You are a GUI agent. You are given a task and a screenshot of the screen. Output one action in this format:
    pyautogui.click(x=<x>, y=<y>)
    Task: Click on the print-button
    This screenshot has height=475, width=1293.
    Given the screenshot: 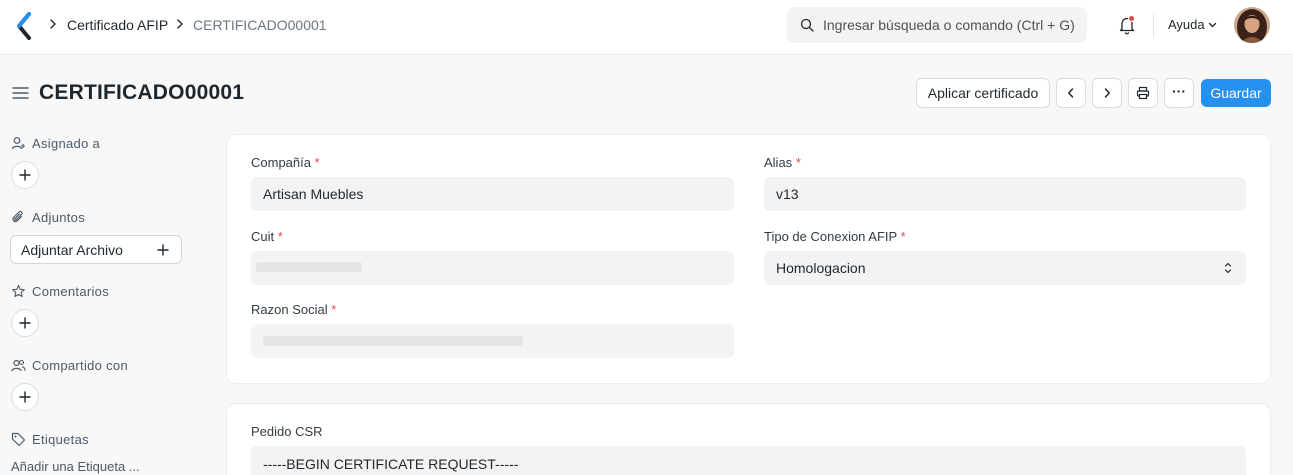 What is the action you would take?
    pyautogui.click(x=1143, y=93)
    